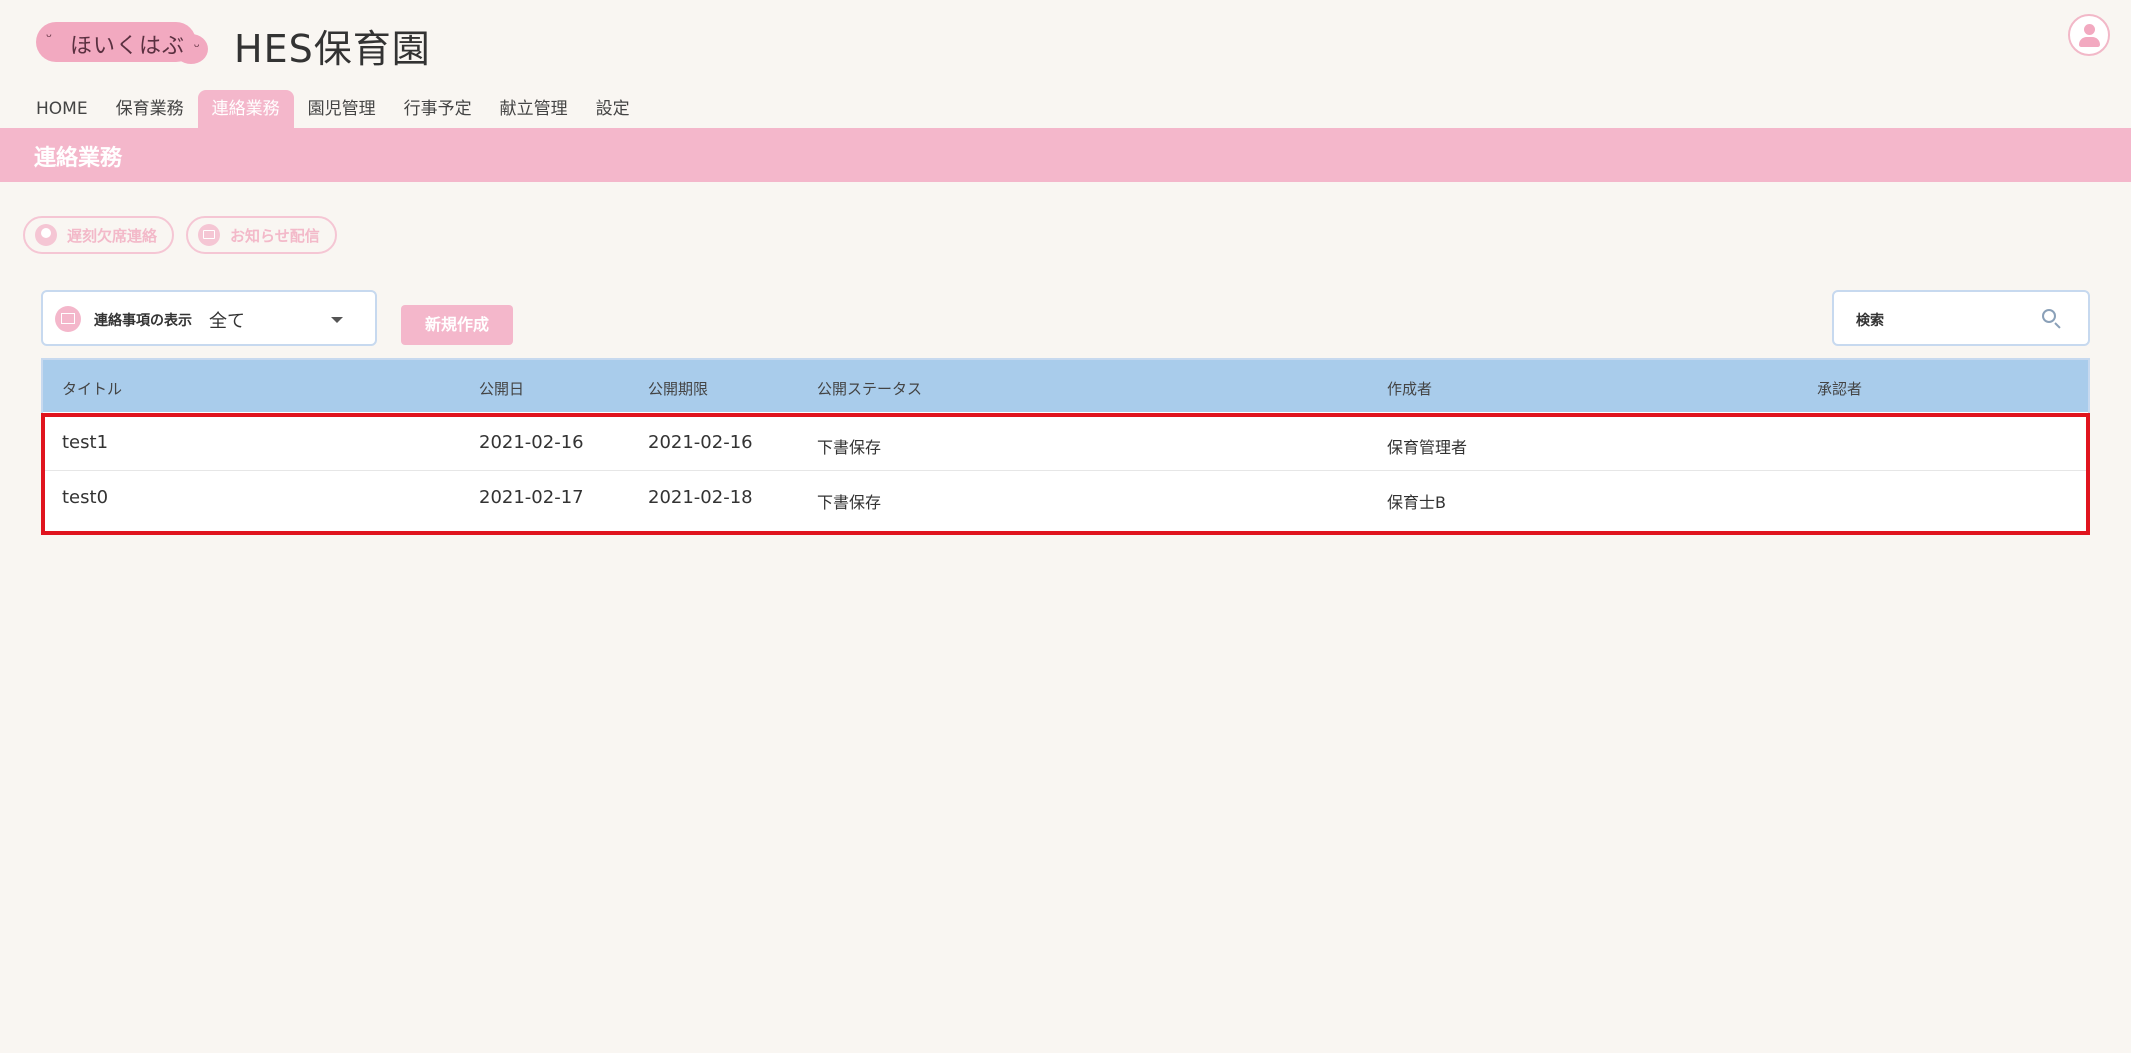  What do you see at coordinates (1409, 388) in the screenshot?
I see `col-author: 作成者` at bounding box center [1409, 388].